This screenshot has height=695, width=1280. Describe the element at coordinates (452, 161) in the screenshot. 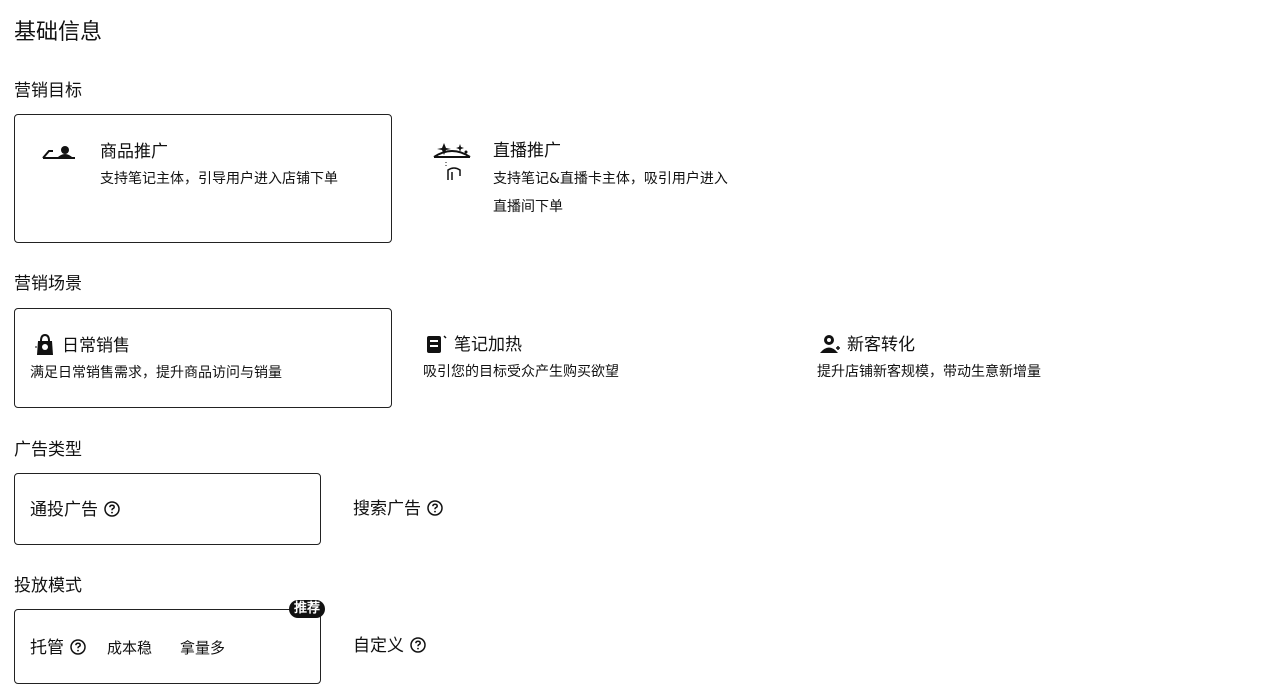

I see `live-promo-icon` at that location.